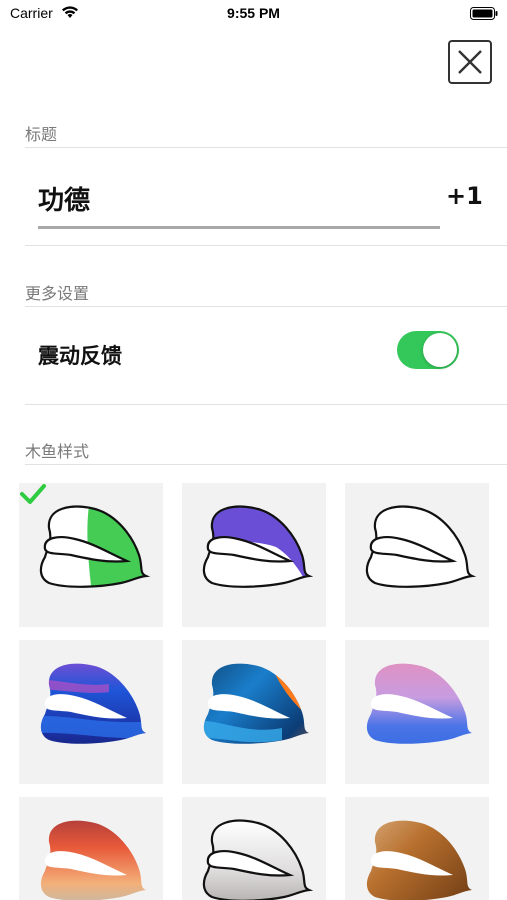  Describe the element at coordinates (93, 860) in the screenshot. I see `sunset-gradient-fish-icon` at that location.